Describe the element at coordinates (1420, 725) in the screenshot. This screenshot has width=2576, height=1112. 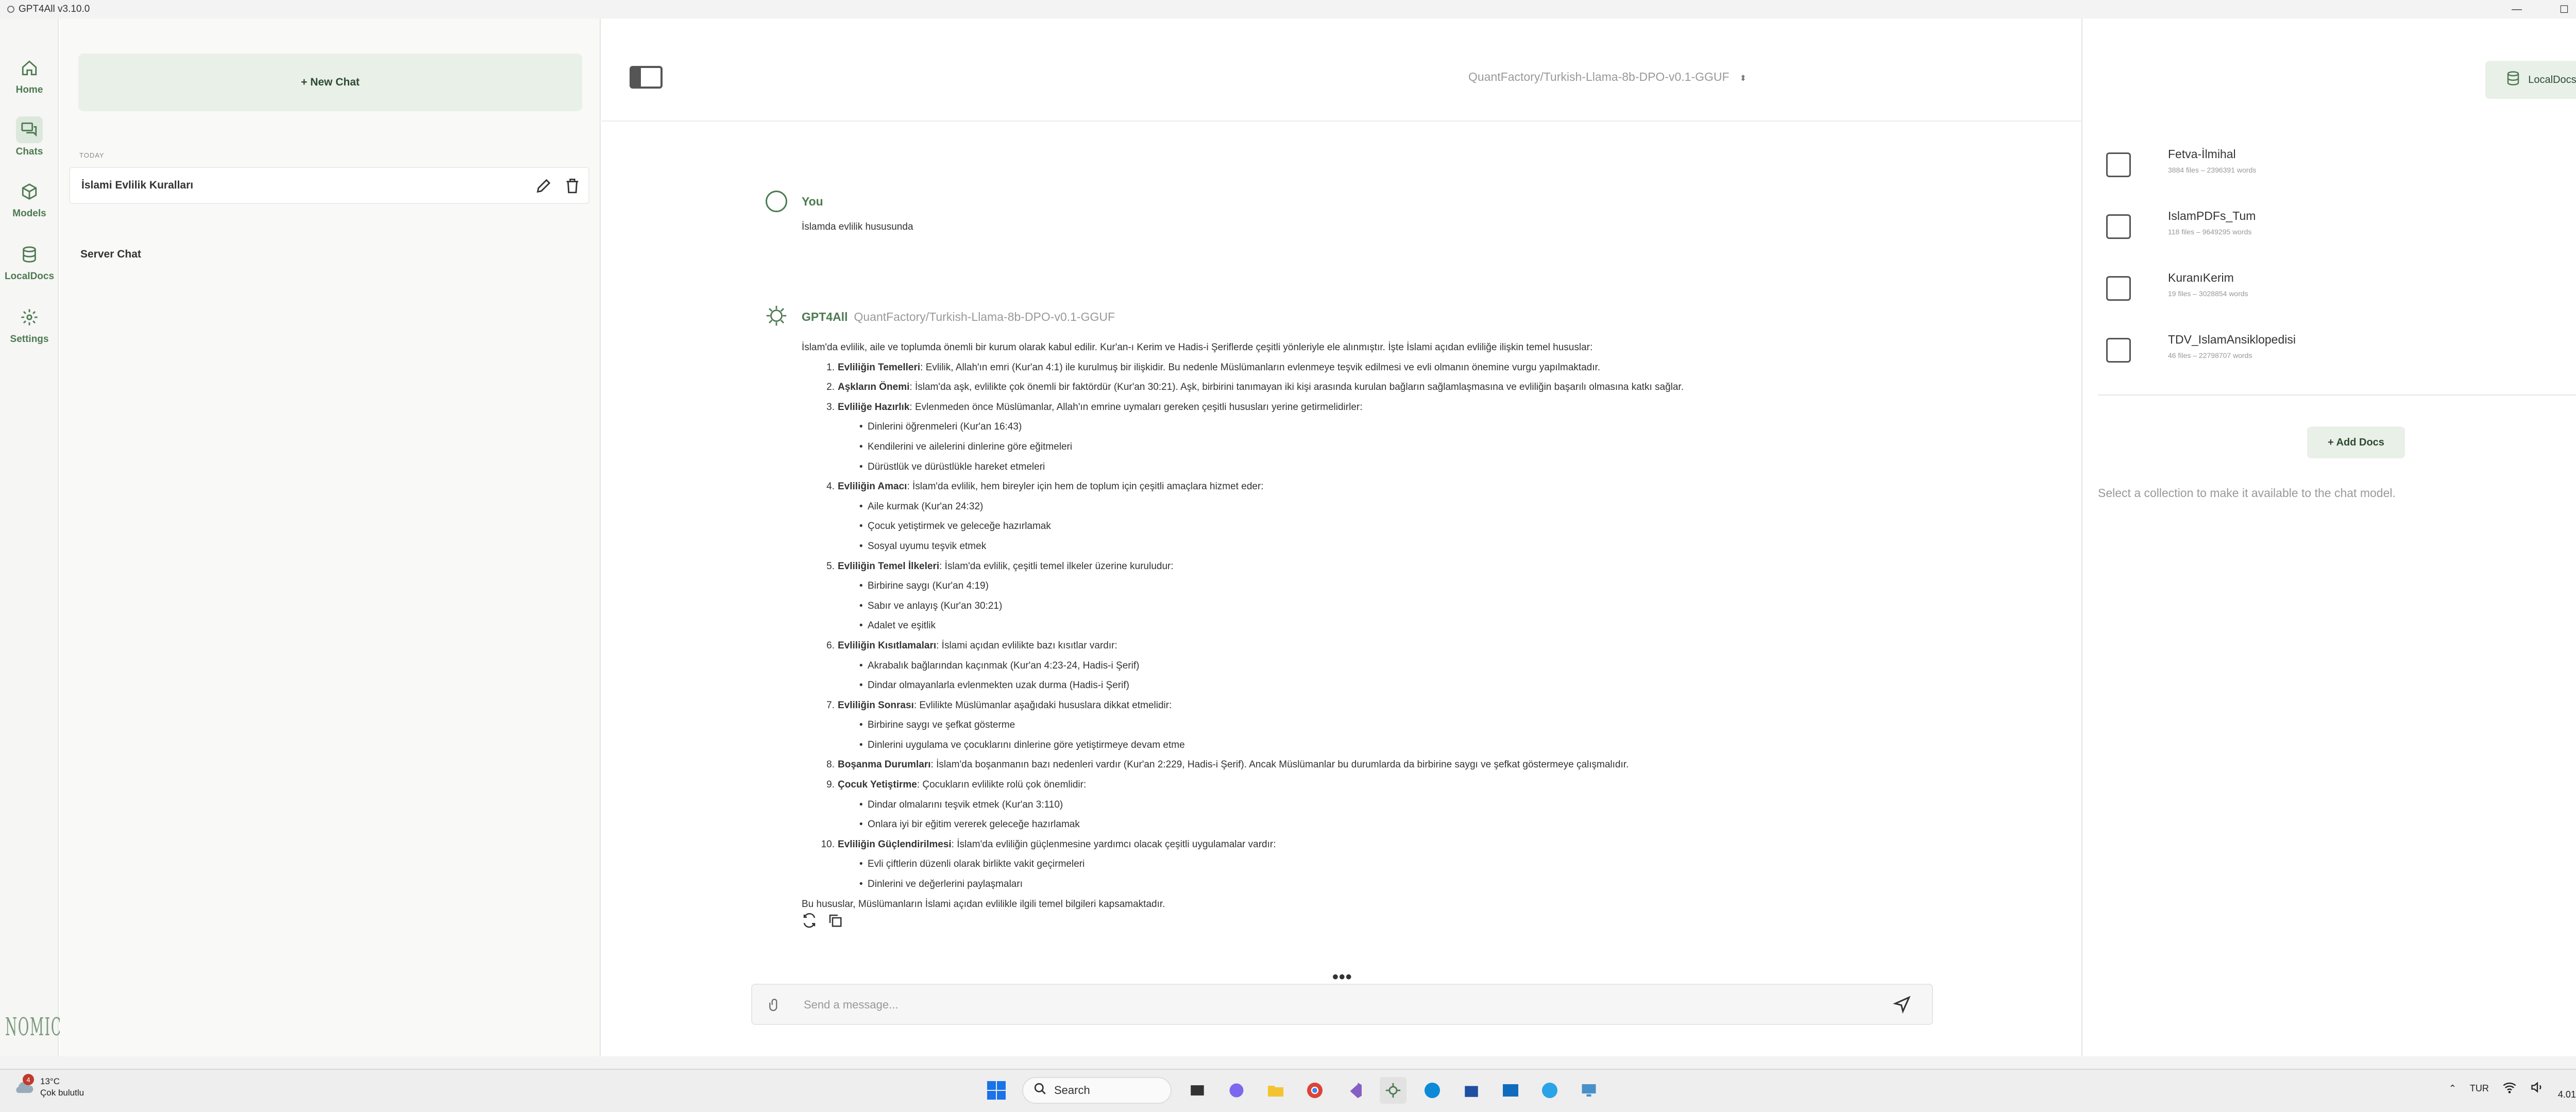
I see `answer-bullet: Birbirine saygı ve şefkat gösterme` at that location.